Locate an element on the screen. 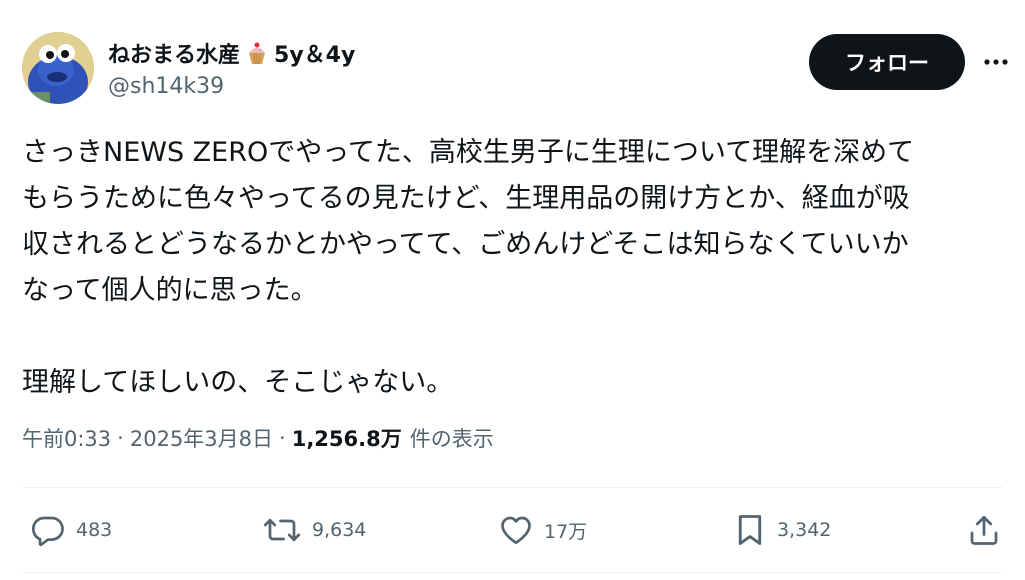 This screenshot has height=580, width=1025. tweet-meta: 午前0:33 · 2025年3月8日 · 1,256.8万 件の表示 is located at coordinates (258, 438).